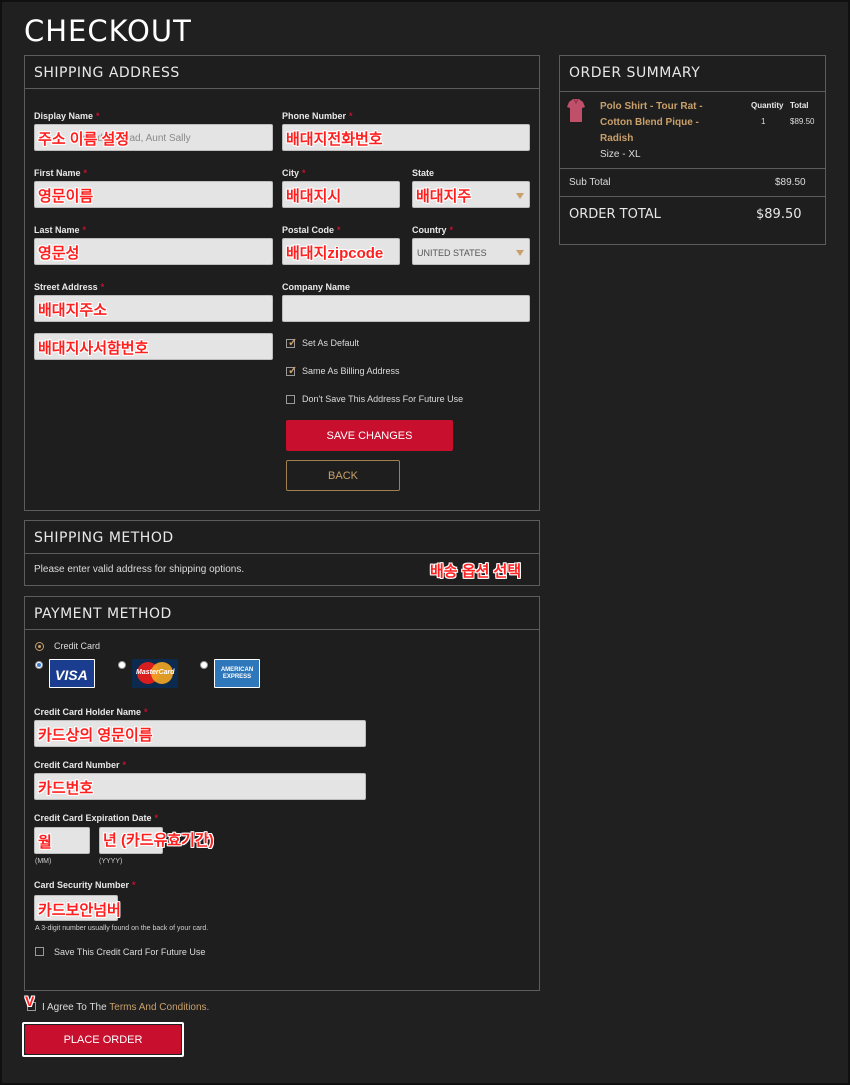  I want to click on visa-card-icon: VISA, so click(72, 673).